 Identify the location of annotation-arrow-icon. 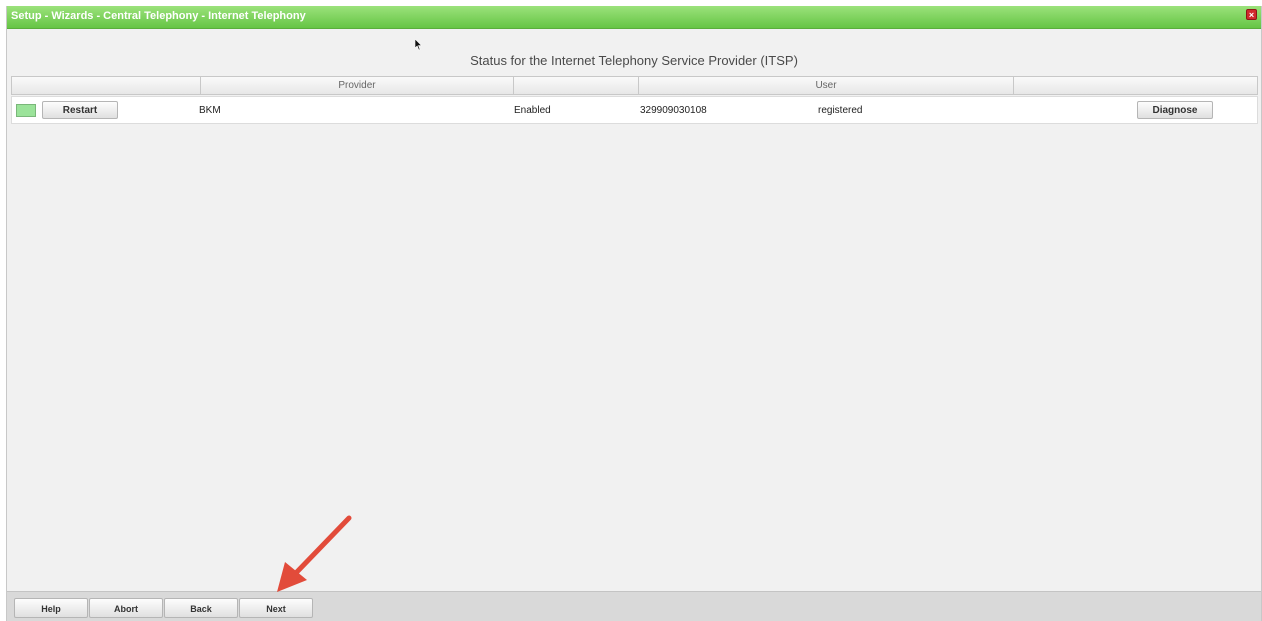
(314, 553).